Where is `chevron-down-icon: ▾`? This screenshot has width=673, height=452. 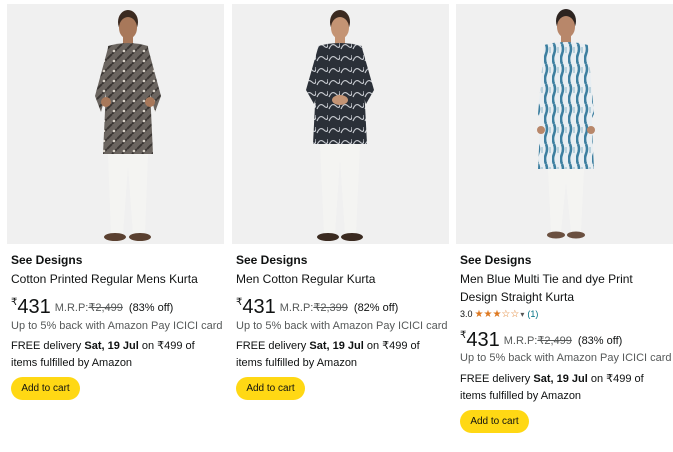 chevron-down-icon: ▾ is located at coordinates (522, 314).